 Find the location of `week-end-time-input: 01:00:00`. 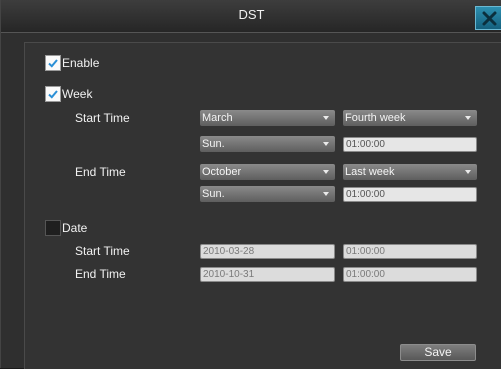

week-end-time-input: 01:00:00 is located at coordinates (410, 194).